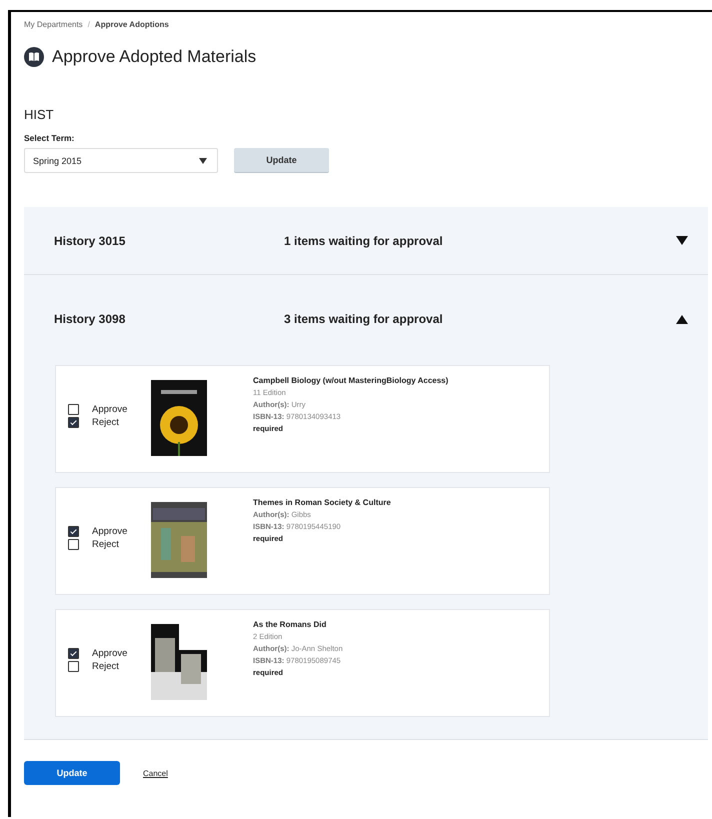 This screenshot has width=712, height=819. Describe the element at coordinates (154, 57) in the screenshot. I see `page-title: Approve Adopted Materials` at that location.